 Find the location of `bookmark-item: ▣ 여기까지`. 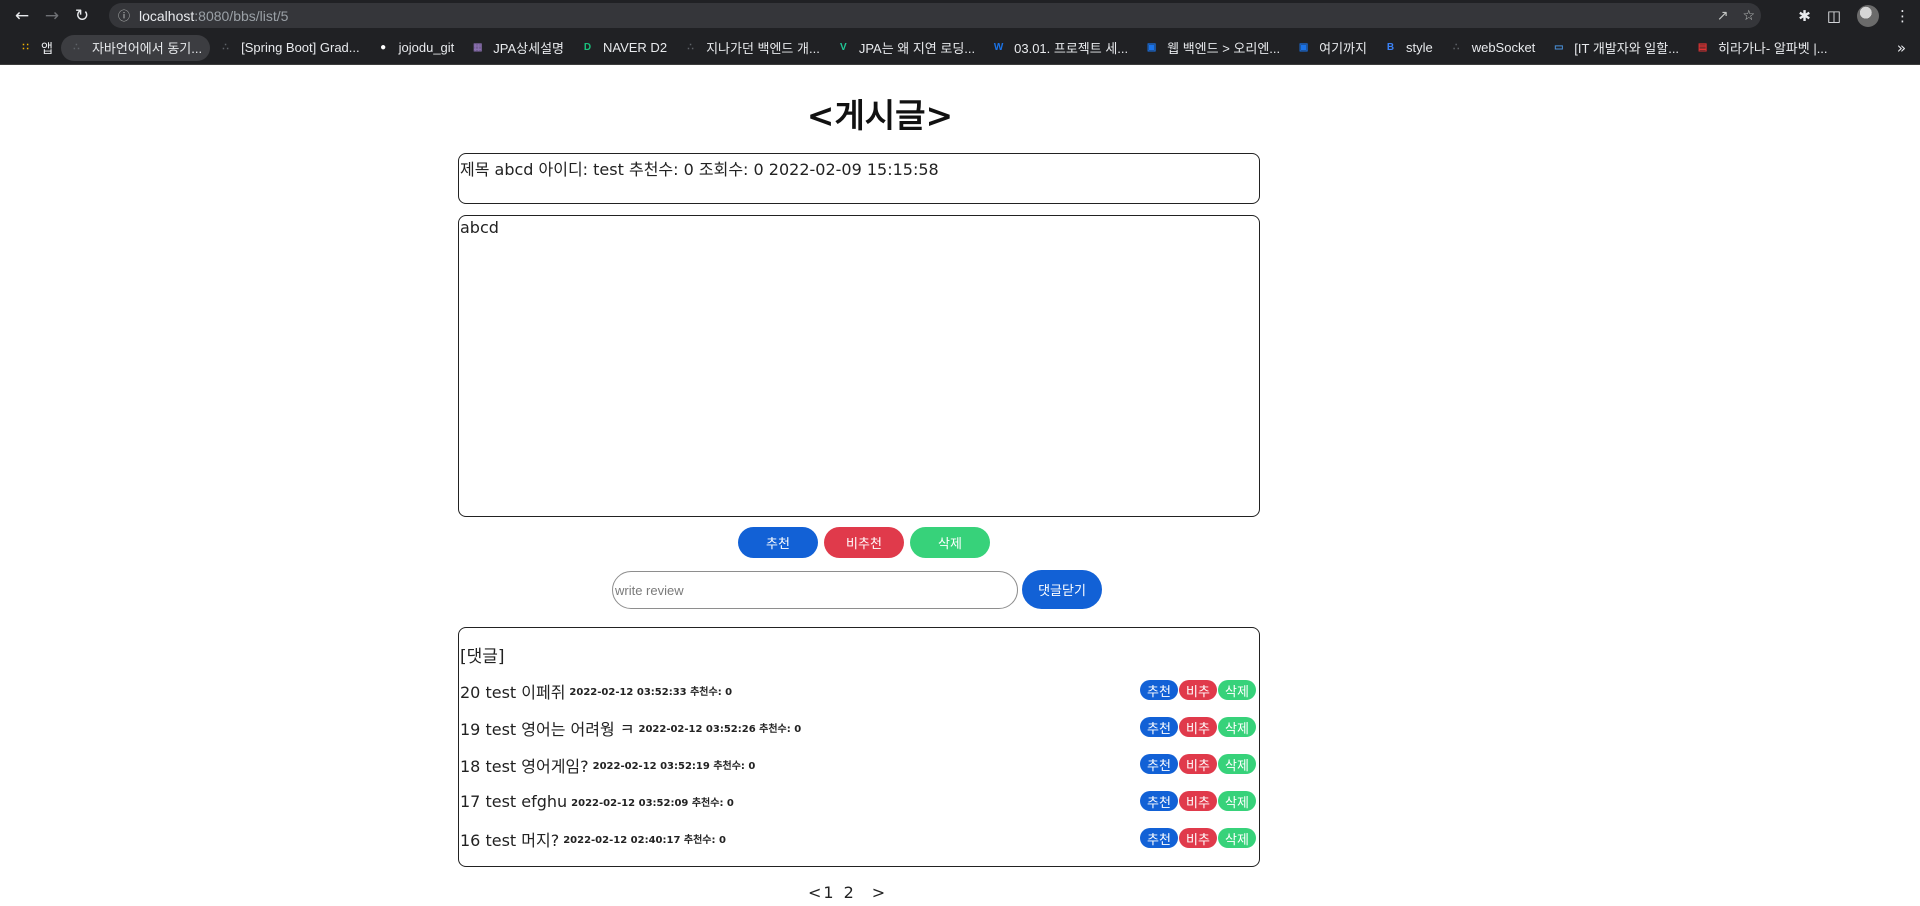

bookmark-item: ▣ 여기까지 is located at coordinates (1331, 48).